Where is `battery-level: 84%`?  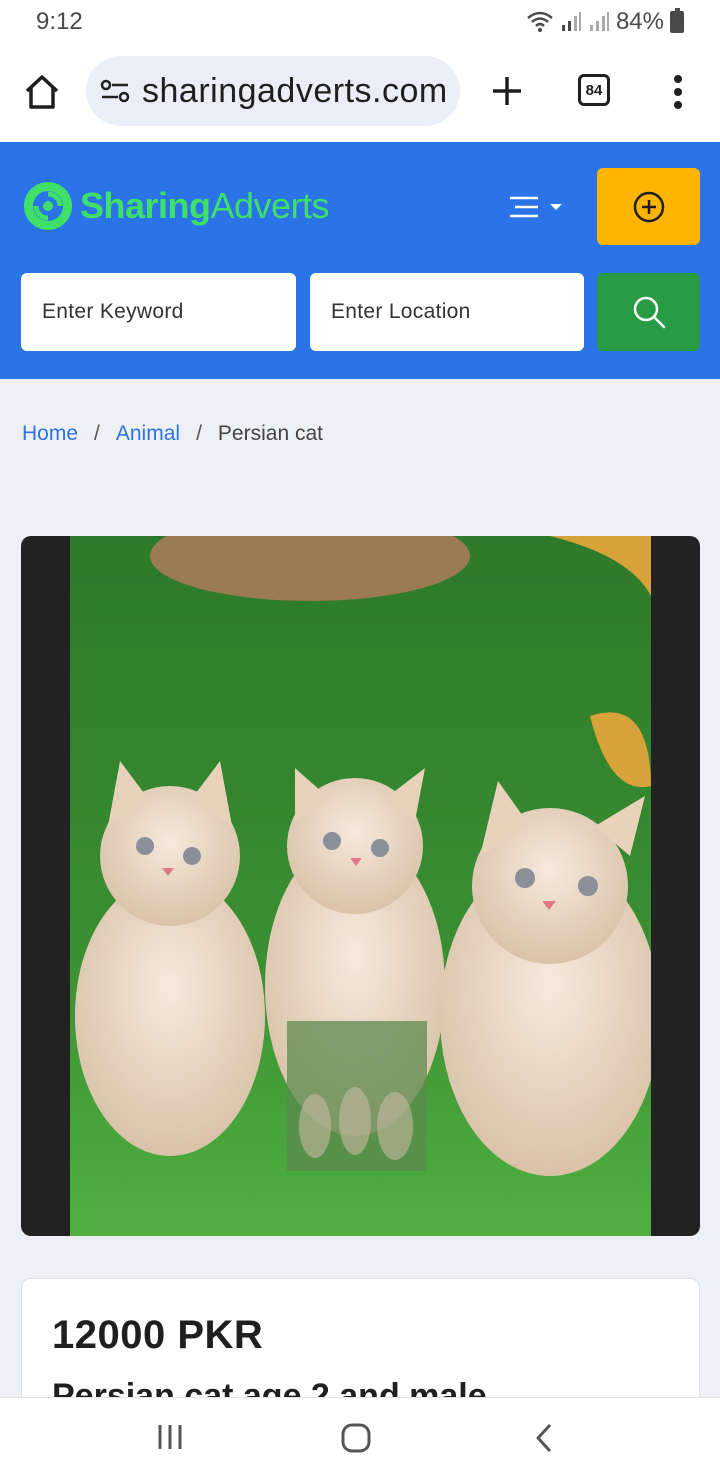
battery-level: 84% is located at coordinates (639, 21).